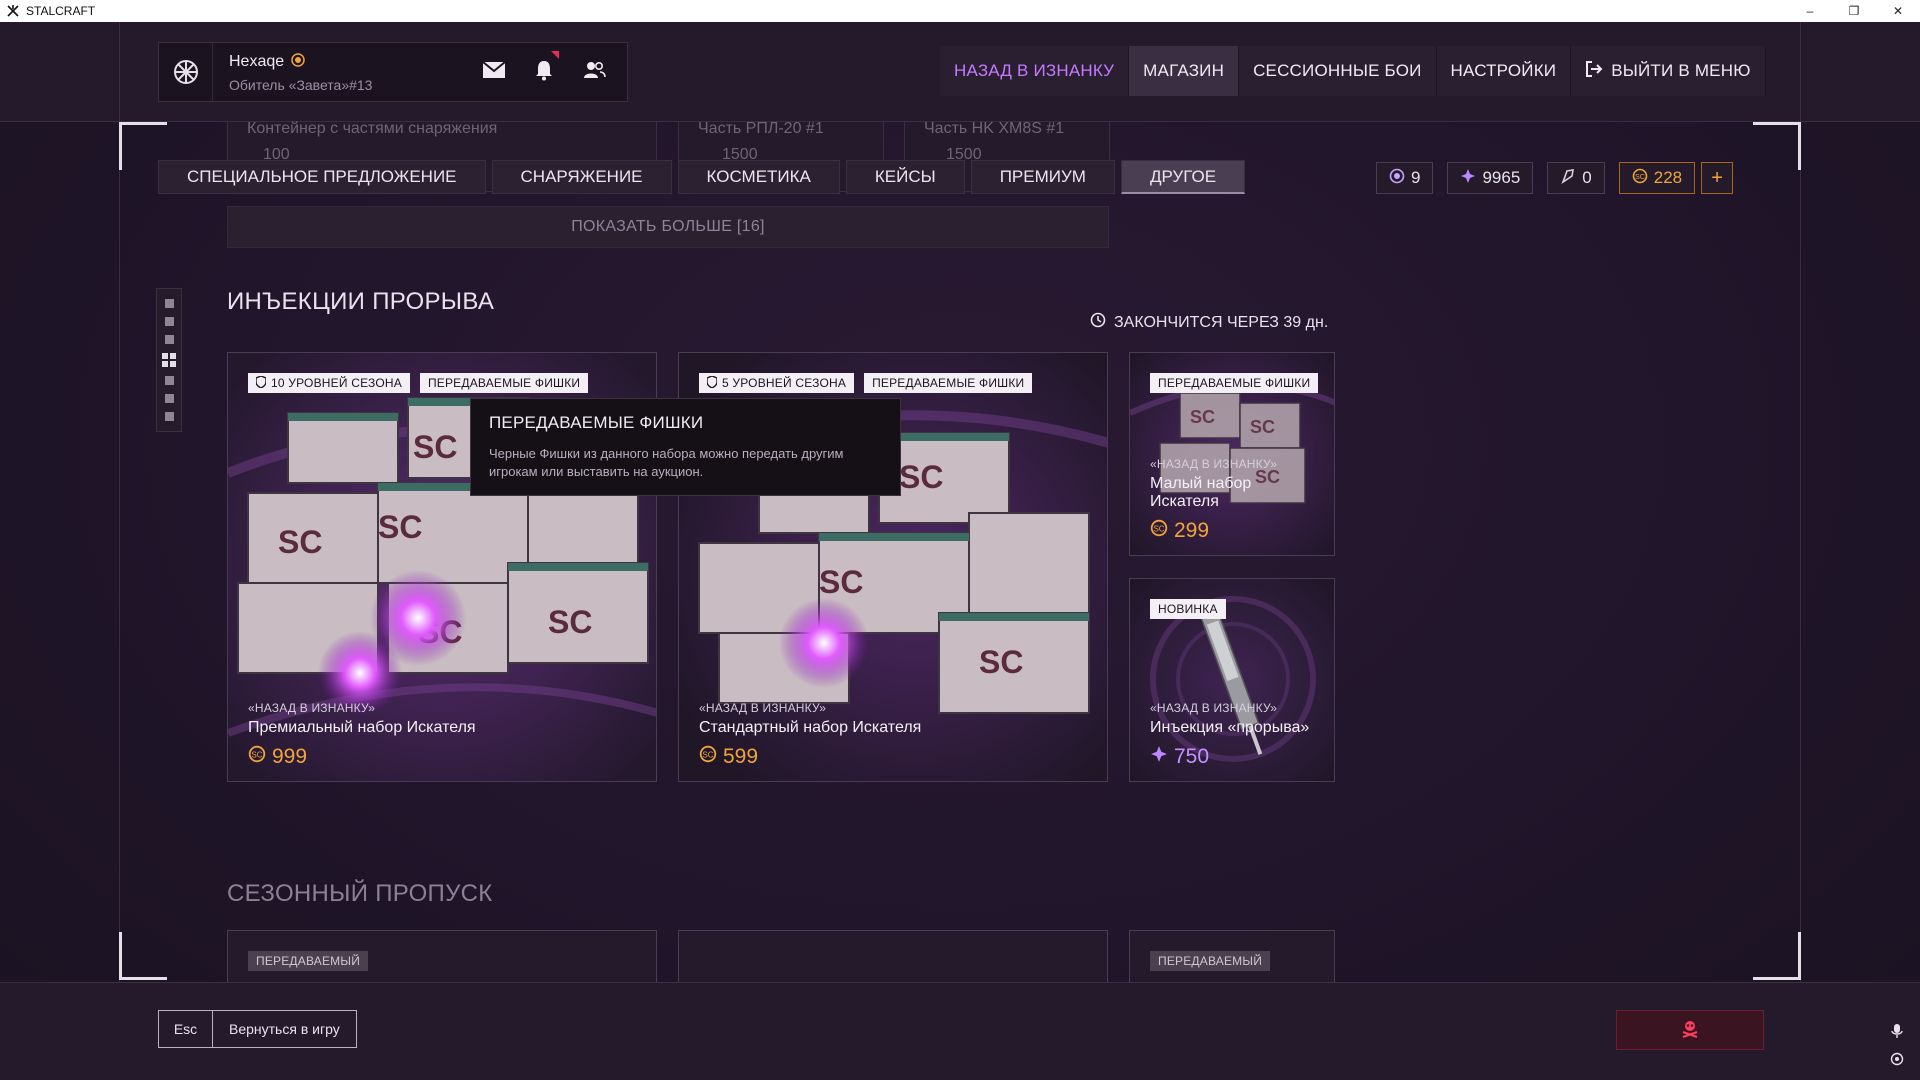 This screenshot has height=1080, width=1920. Describe the element at coordinates (1897, 1061) in the screenshot. I see `target-icon` at that location.